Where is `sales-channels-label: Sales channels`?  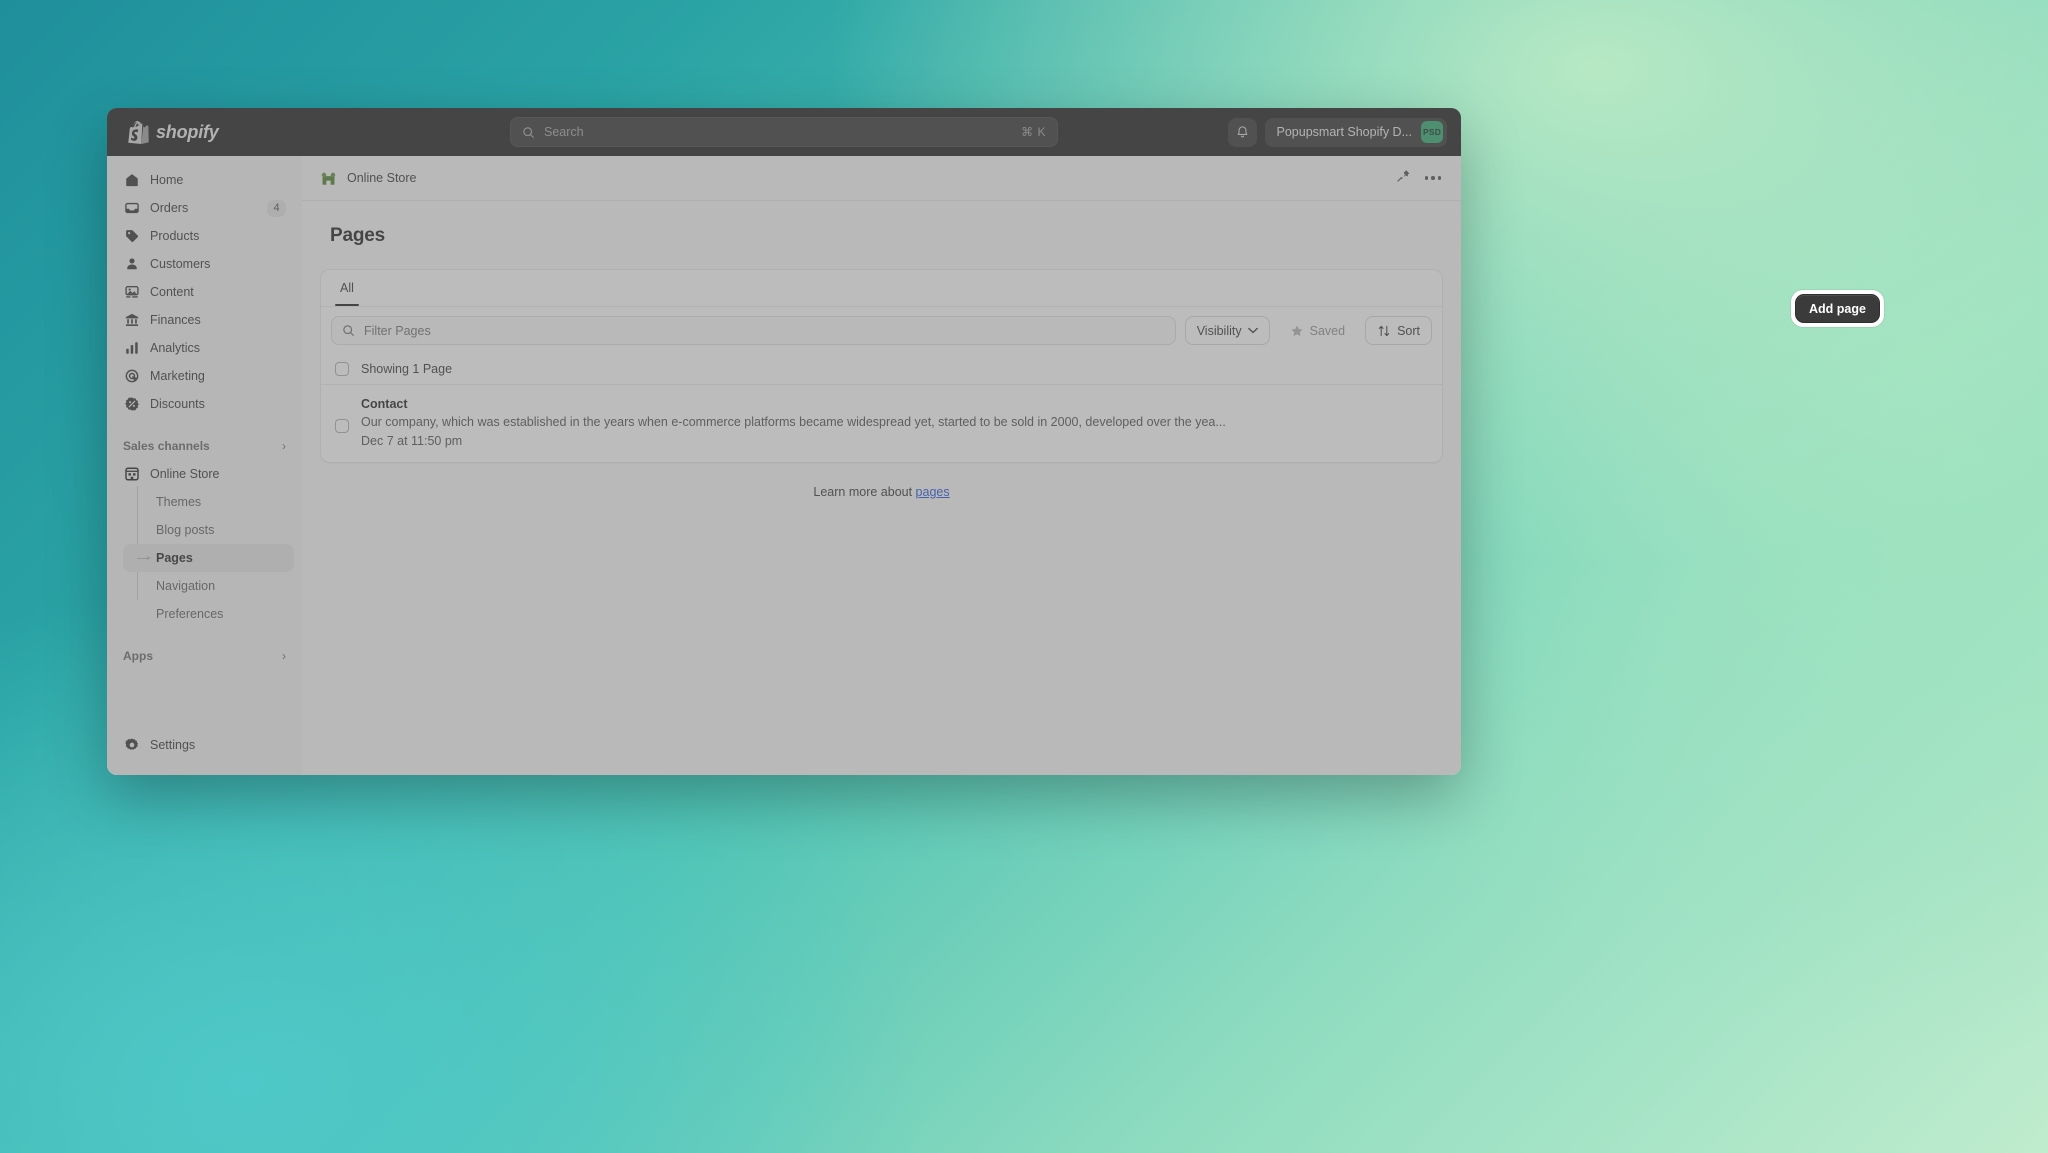
sales-channels-label: Sales channels is located at coordinates (166, 446).